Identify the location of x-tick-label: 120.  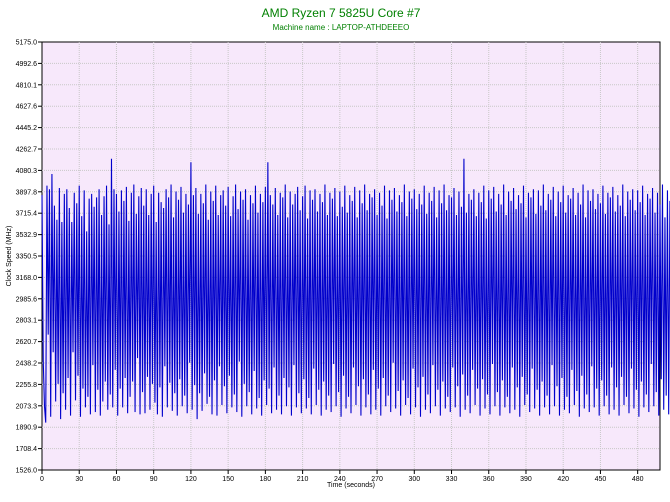
(191, 479).